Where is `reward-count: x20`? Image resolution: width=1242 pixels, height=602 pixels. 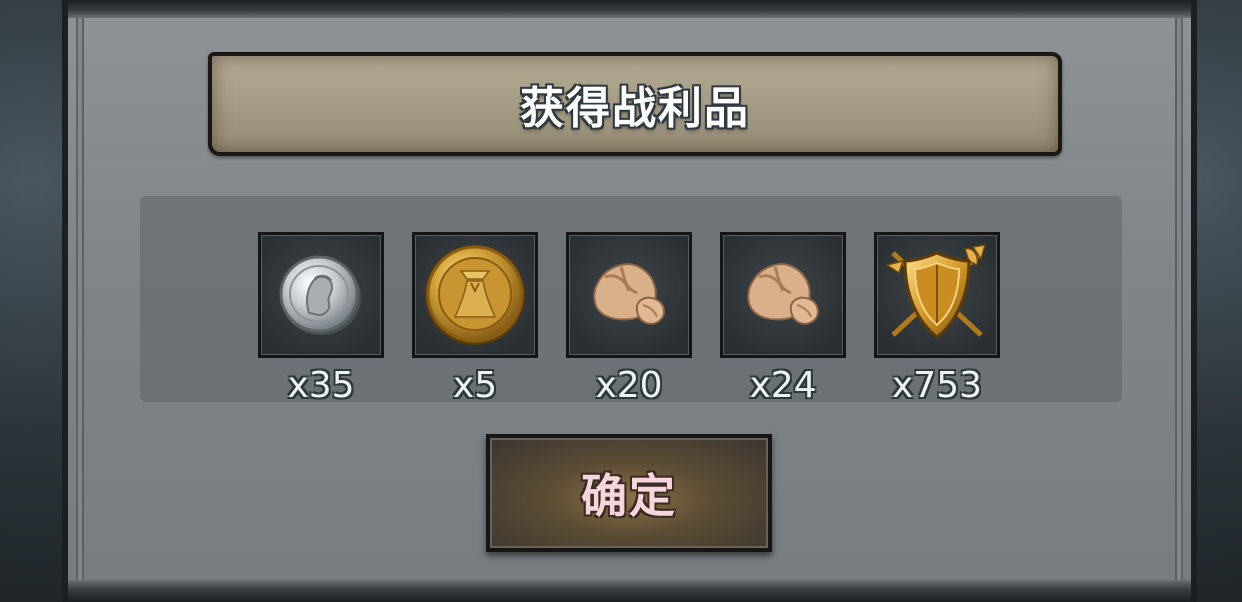
reward-count: x20 is located at coordinates (629, 385).